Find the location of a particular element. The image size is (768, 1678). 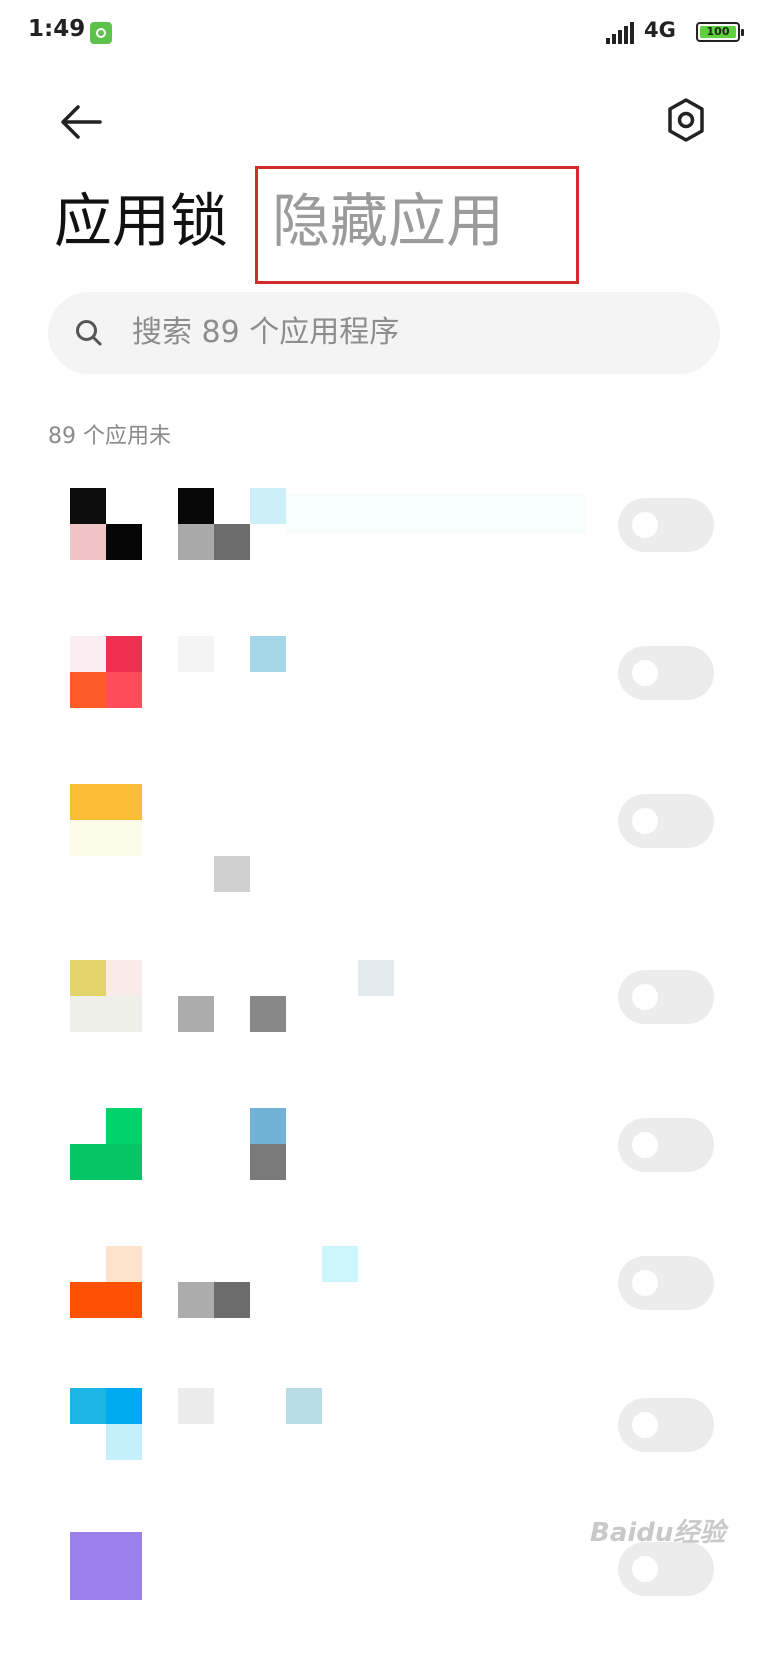

tab-hidden-apps: 隐藏应用 is located at coordinates (388, 221).